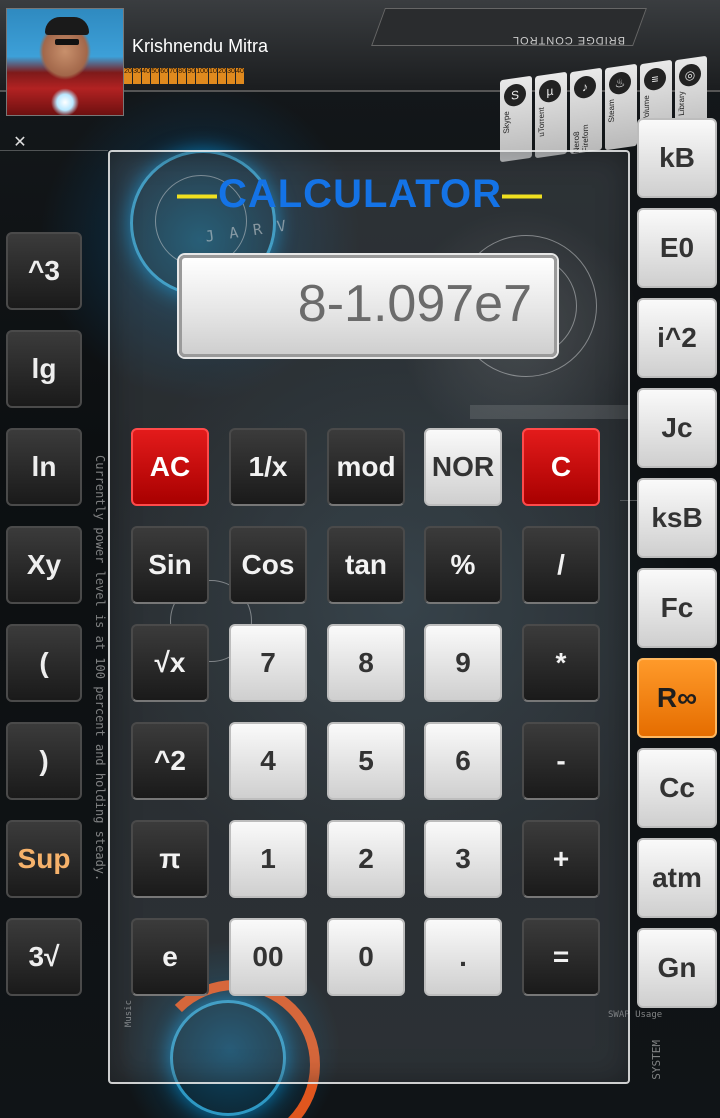 This screenshot has width=720, height=1118. I want to click on percent-button: %, so click(463, 565).